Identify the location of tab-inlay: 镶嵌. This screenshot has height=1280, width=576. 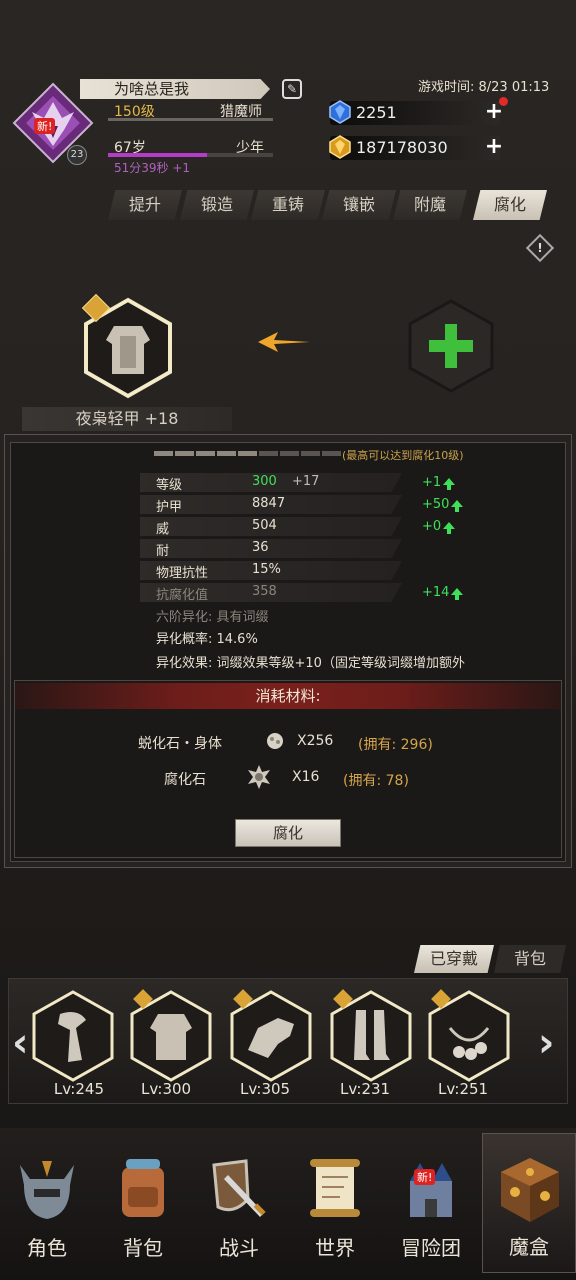
(359, 205).